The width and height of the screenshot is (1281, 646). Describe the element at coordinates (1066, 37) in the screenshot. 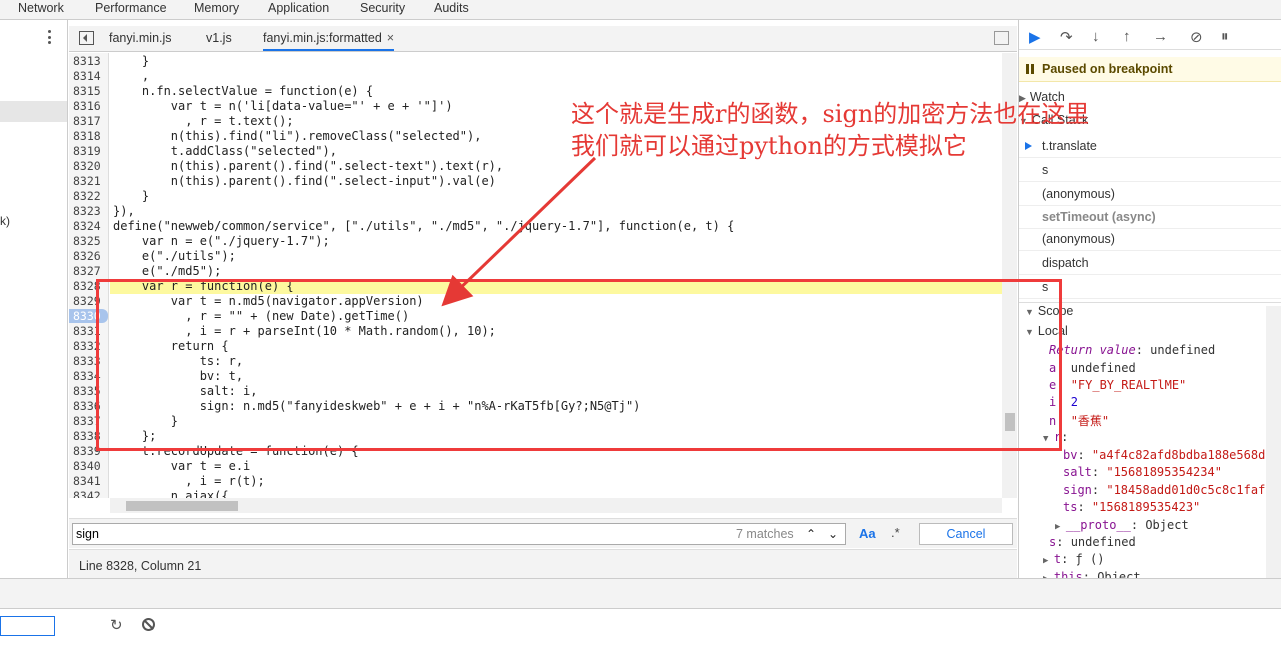

I see `step-over-icon: ↷` at that location.